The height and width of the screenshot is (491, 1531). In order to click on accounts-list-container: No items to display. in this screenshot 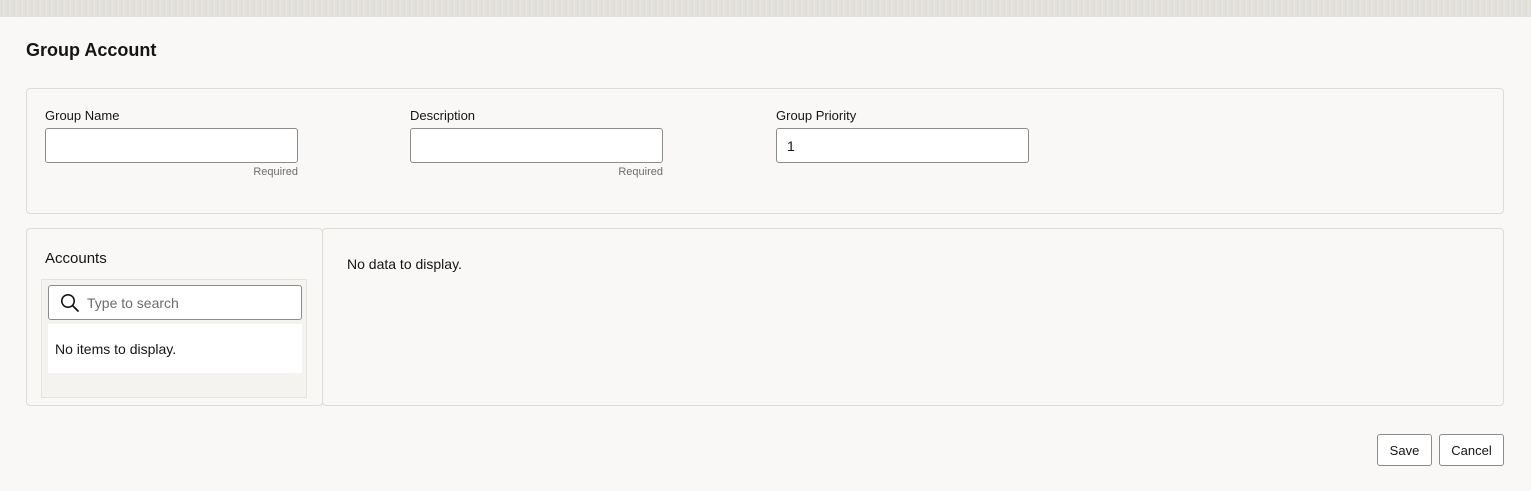, I will do `click(174, 338)`.